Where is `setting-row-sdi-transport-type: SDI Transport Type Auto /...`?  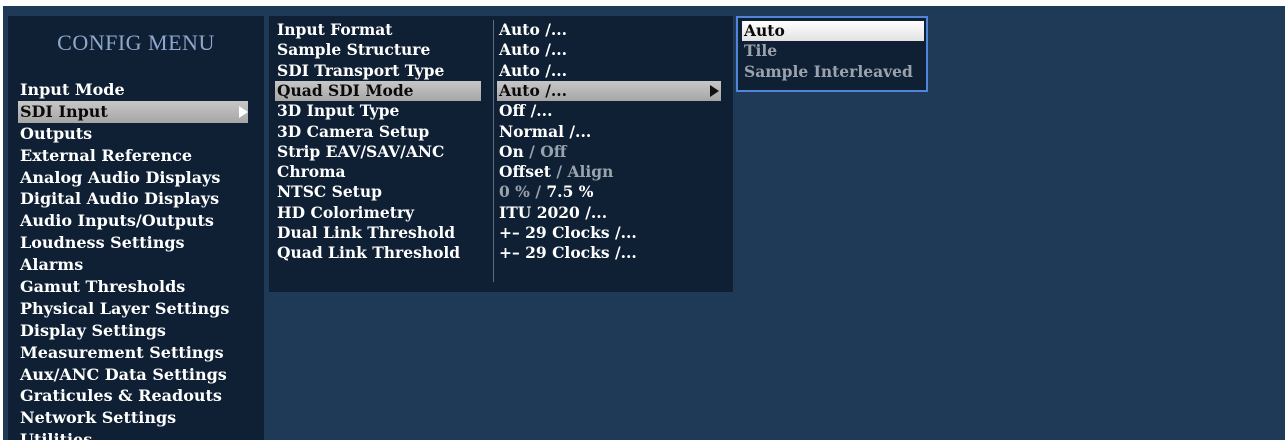
setting-row-sdi-transport-type: SDI Transport Type Auto /... is located at coordinates (497, 71).